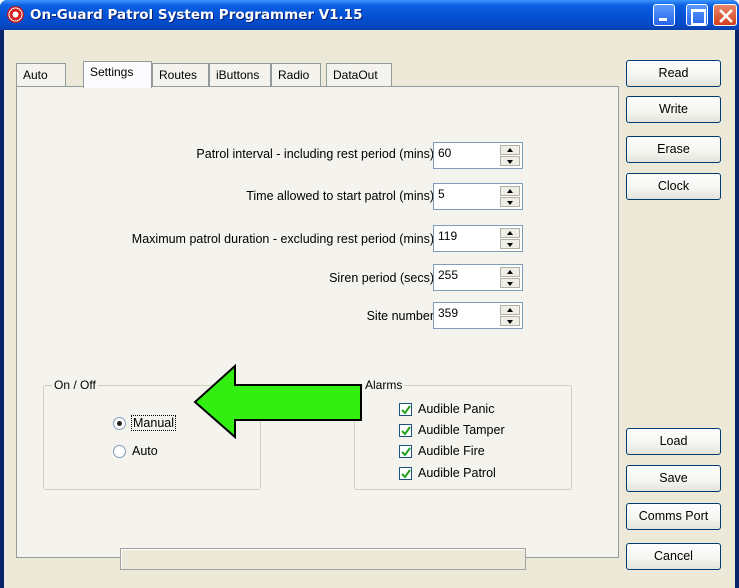 Image resolution: width=739 pixels, height=588 pixels. I want to click on comms-port-button: Comms Port, so click(673, 516).